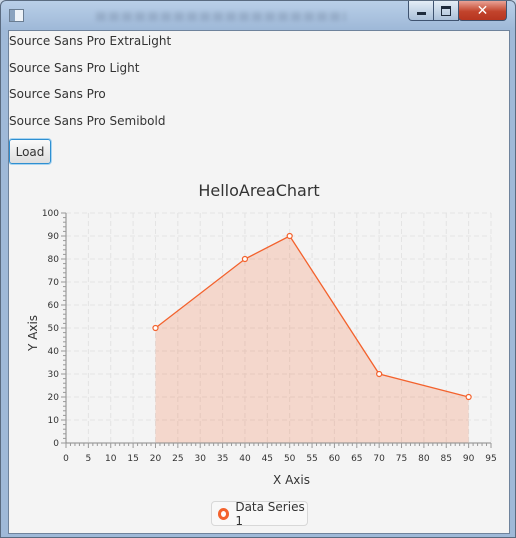 The image size is (516, 538). What do you see at coordinates (54, 306) in the screenshot?
I see `y-tick-label: 60` at bounding box center [54, 306].